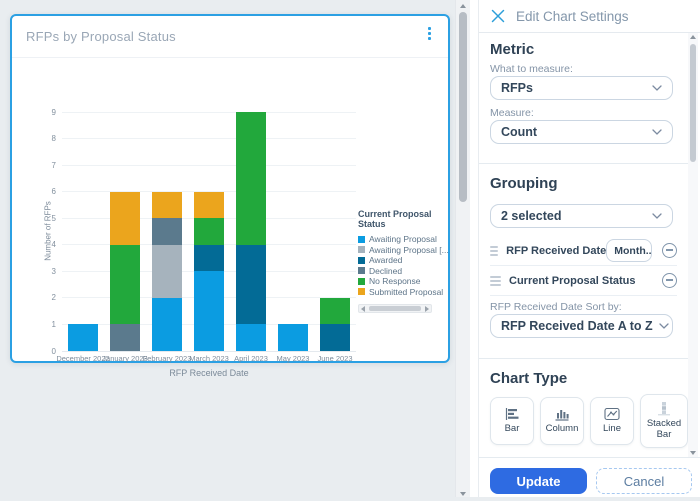  I want to click on x-tick-label: June 2023, so click(335, 358).